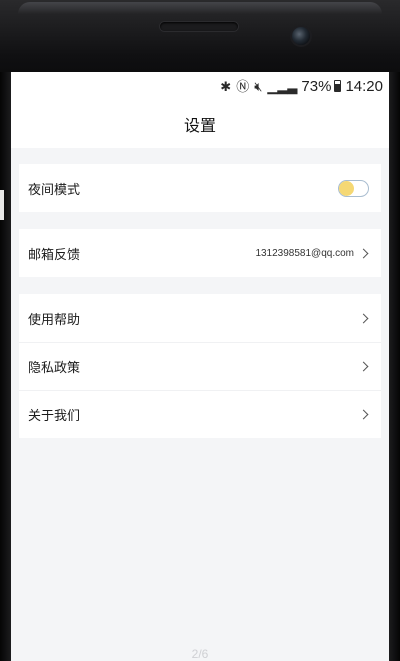 This screenshot has width=400, height=661. I want to click on night-mode-row: 夜间模式, so click(200, 188).